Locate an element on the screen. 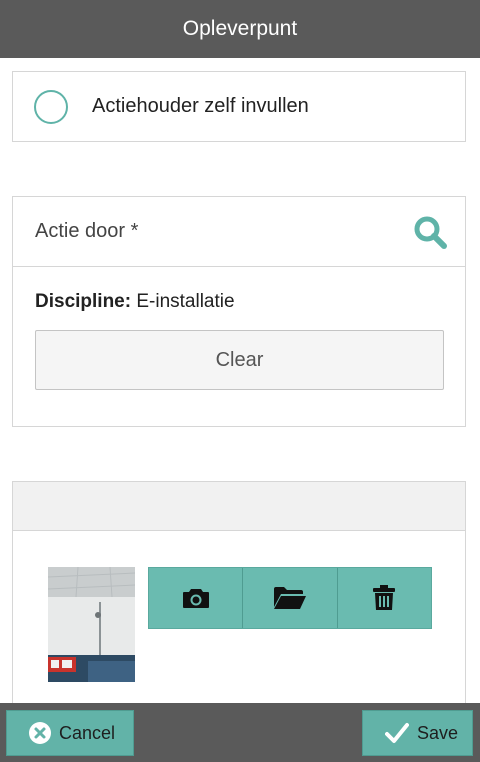 The image size is (480, 762). actiehouder-option: Actiehouder zelf invullen is located at coordinates (239, 106).